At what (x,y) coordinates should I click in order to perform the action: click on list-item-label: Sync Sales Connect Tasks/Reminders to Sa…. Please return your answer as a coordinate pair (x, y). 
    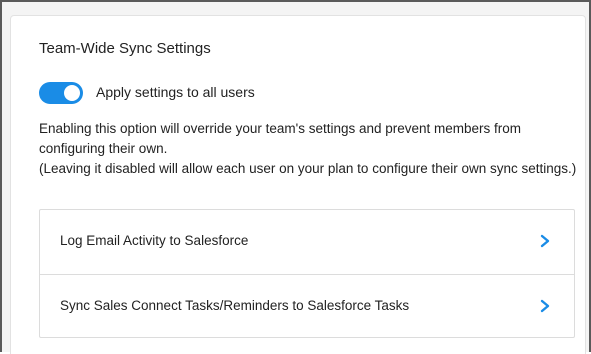
    Looking at the image, I should click on (235, 305).